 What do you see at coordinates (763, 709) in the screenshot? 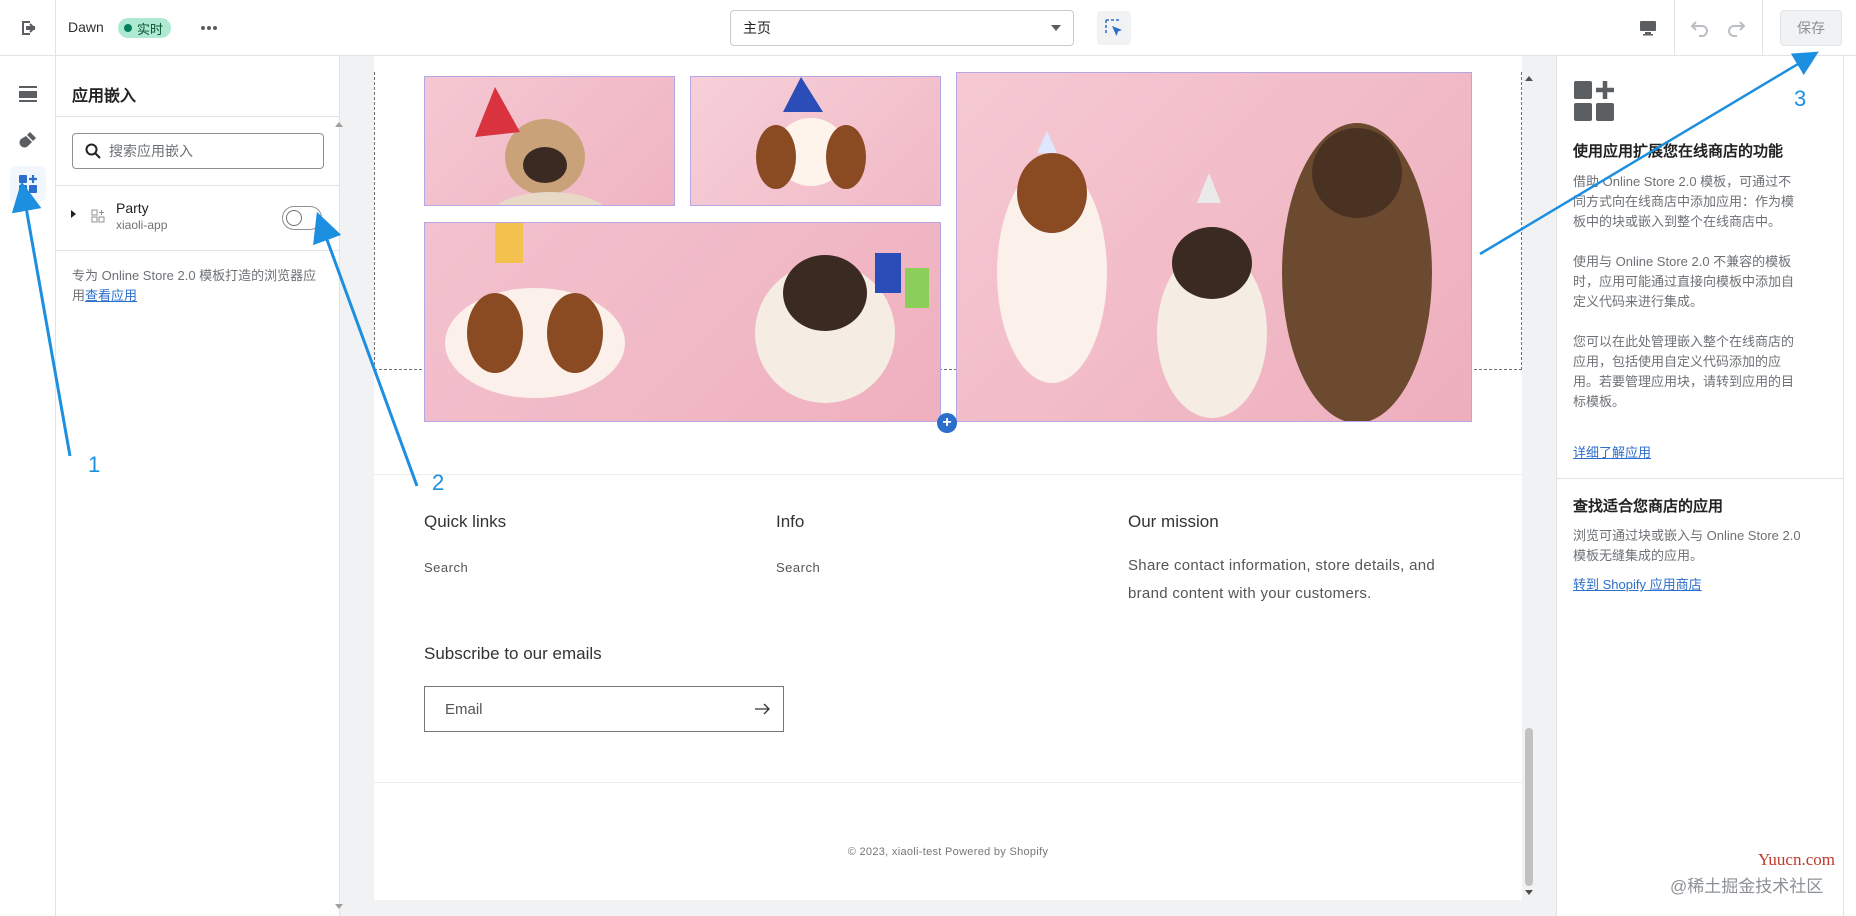
I see `arrow-right-icon` at bounding box center [763, 709].